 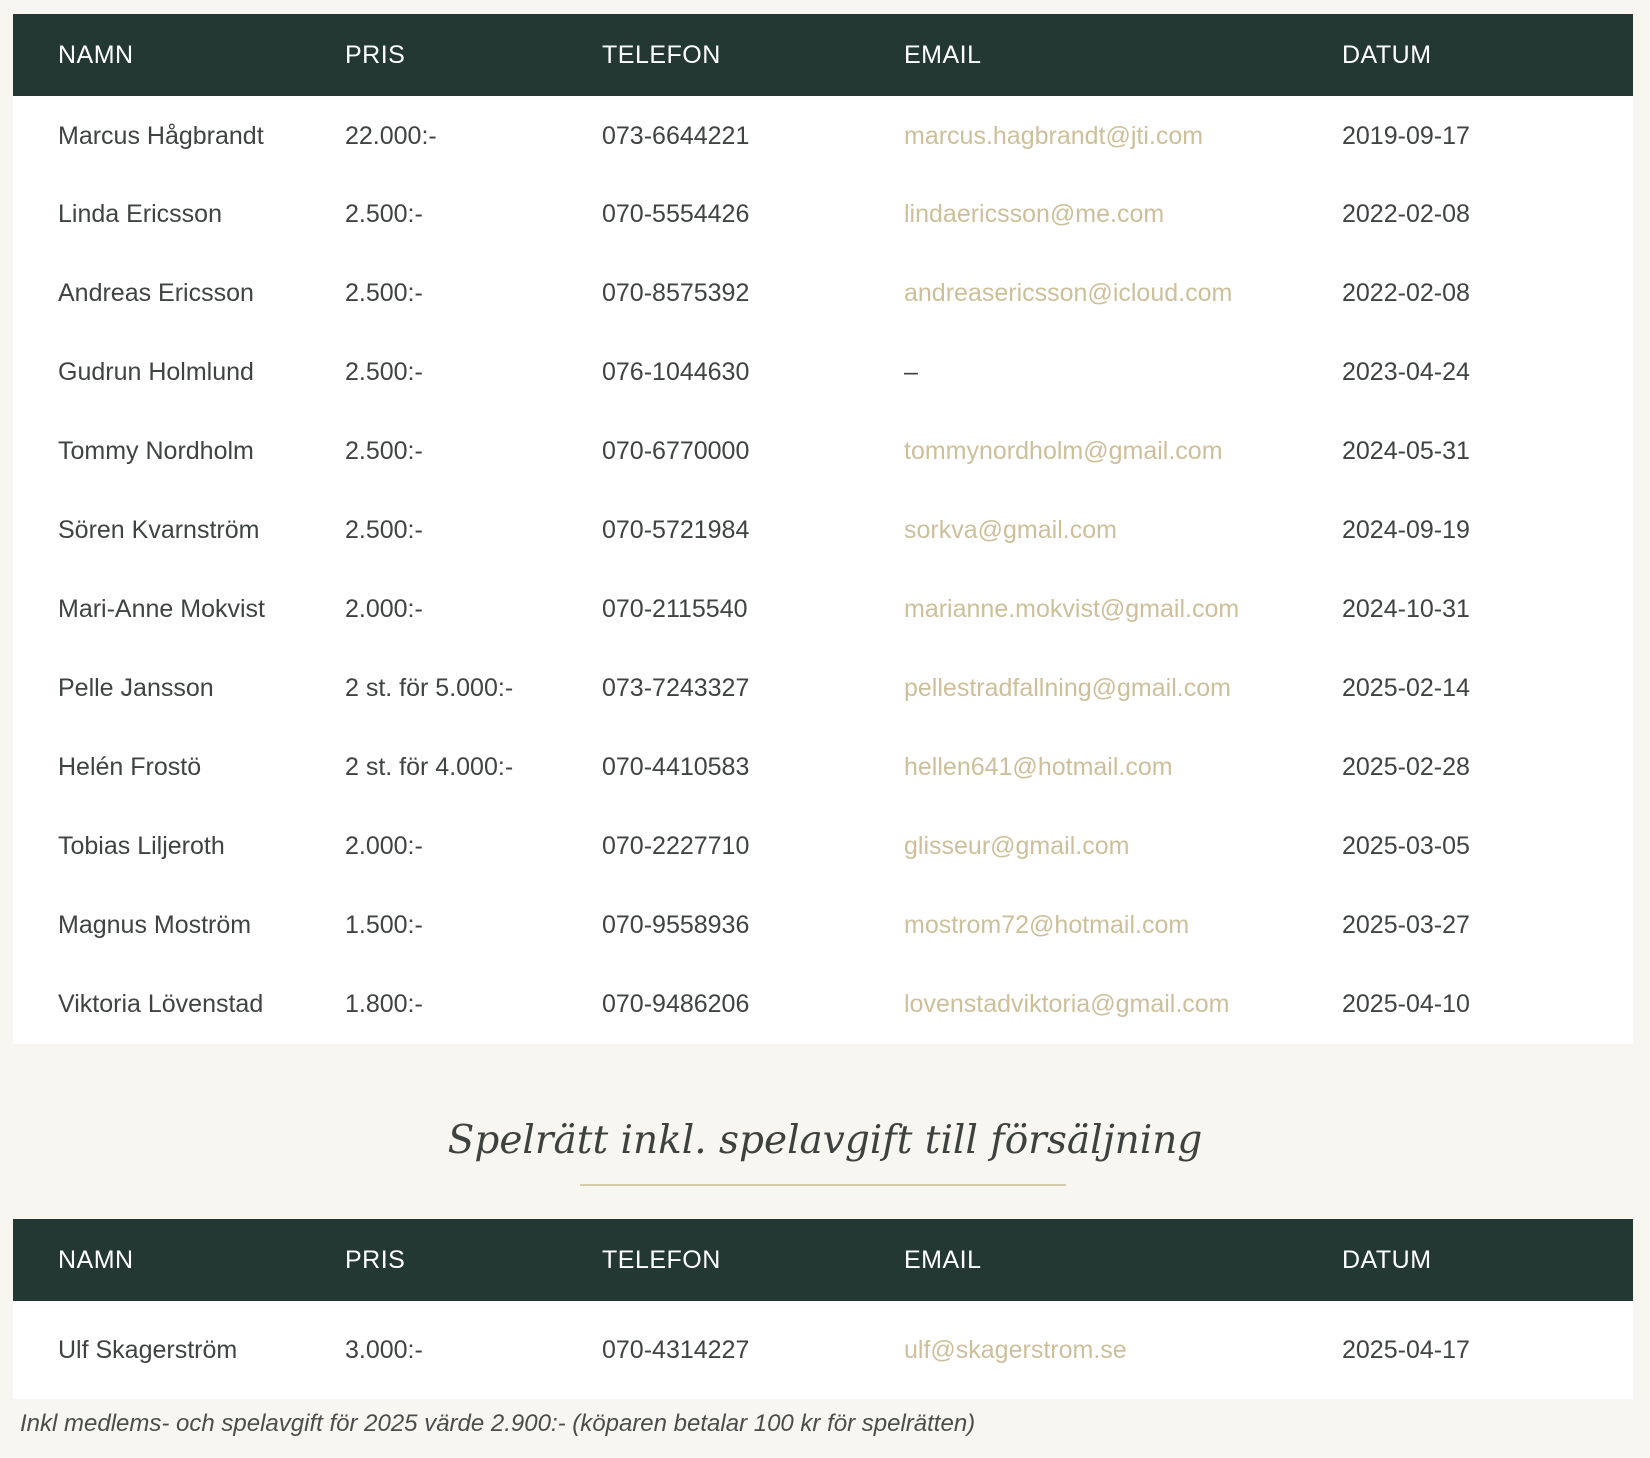 I want to click on cell-phone: 070-4410583, so click(x=676, y=767).